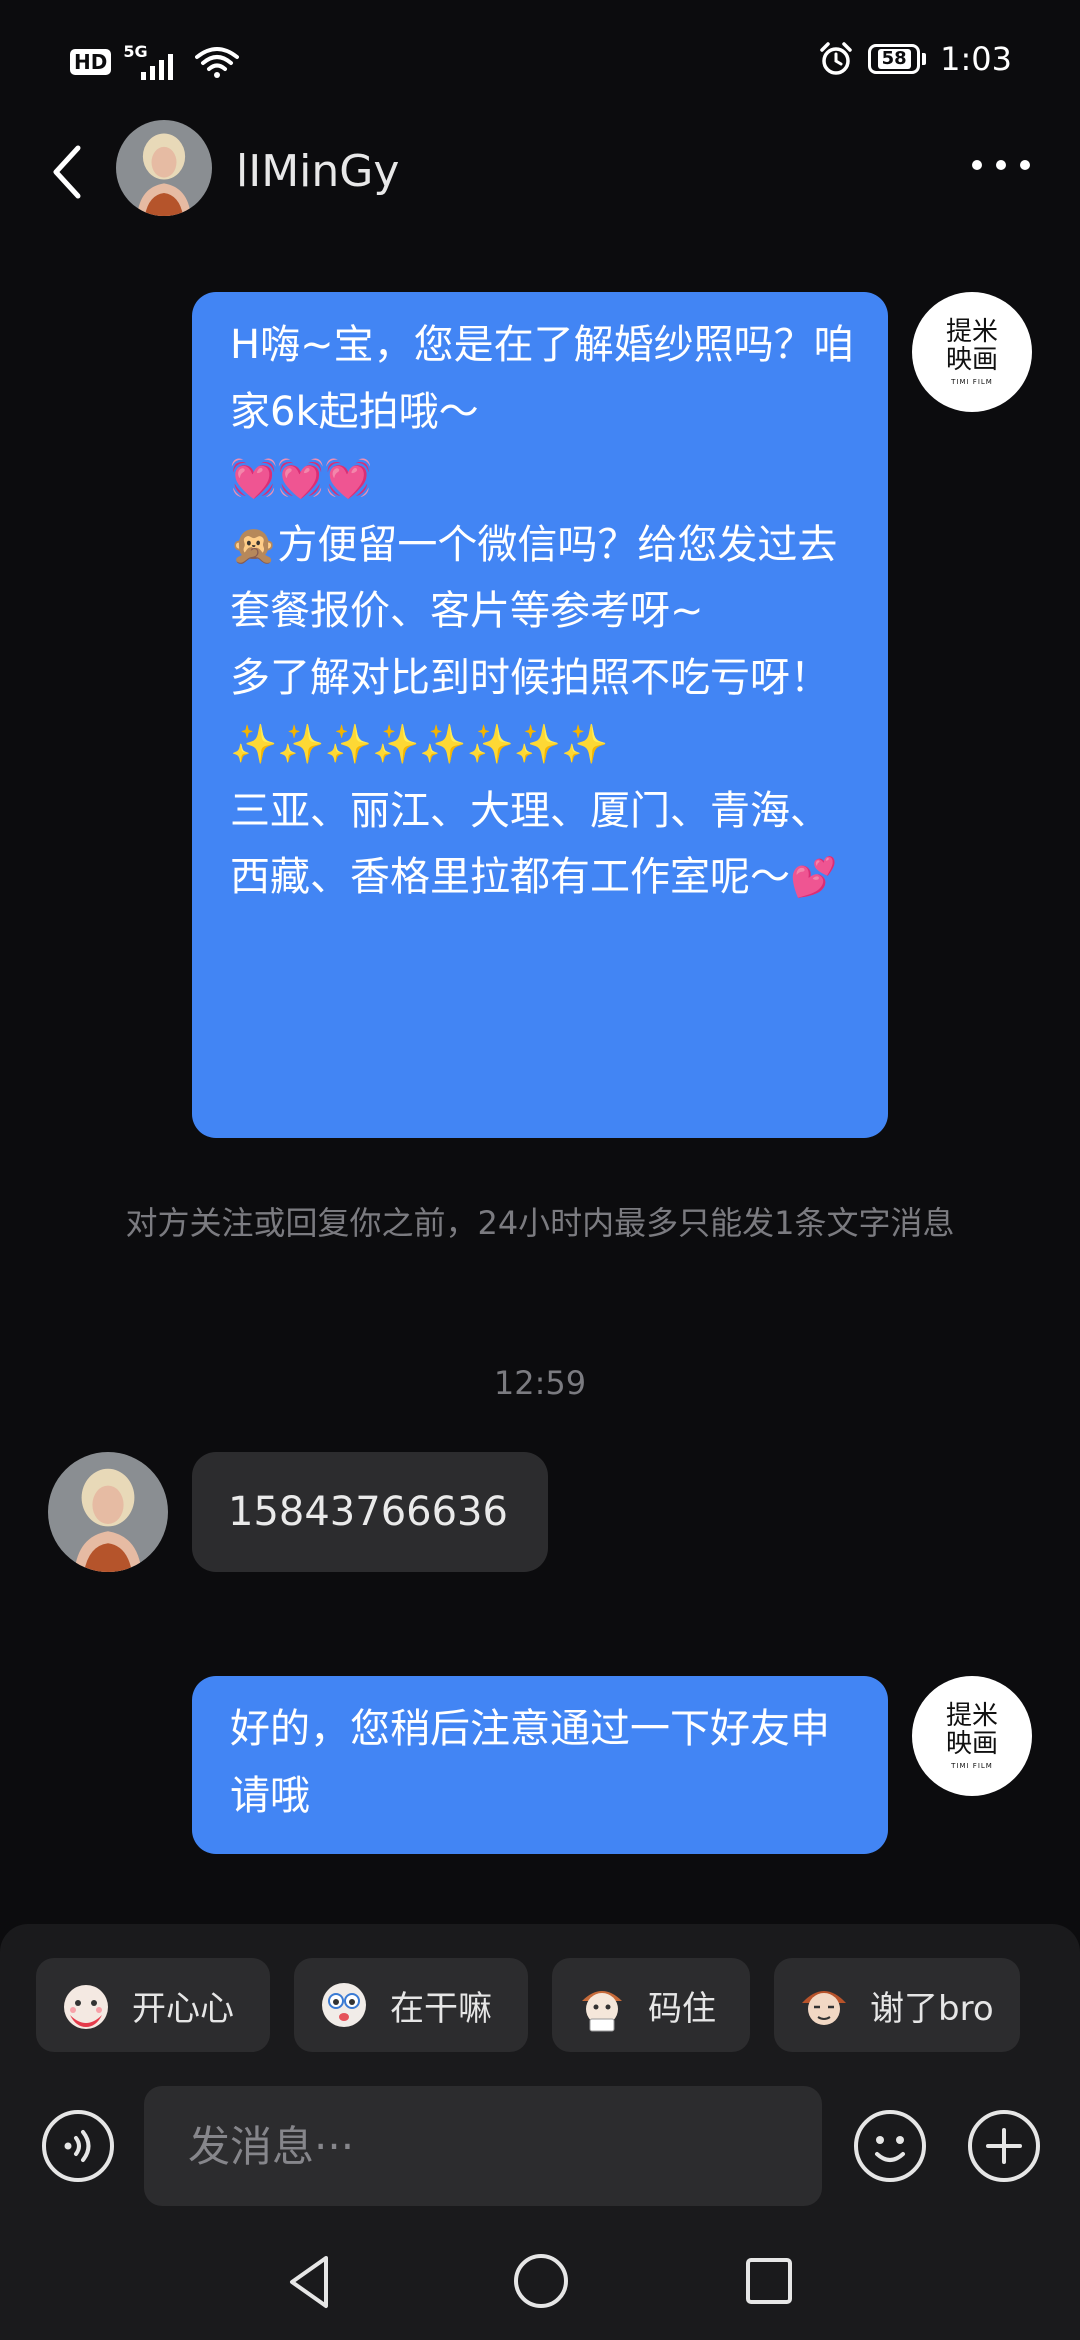 This screenshot has height=2340, width=1080. What do you see at coordinates (217, 62) in the screenshot?
I see `wifi-icon` at bounding box center [217, 62].